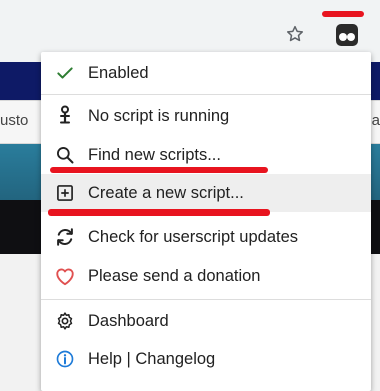  I want to click on menu-item-enabled: Enabled, so click(206, 73).